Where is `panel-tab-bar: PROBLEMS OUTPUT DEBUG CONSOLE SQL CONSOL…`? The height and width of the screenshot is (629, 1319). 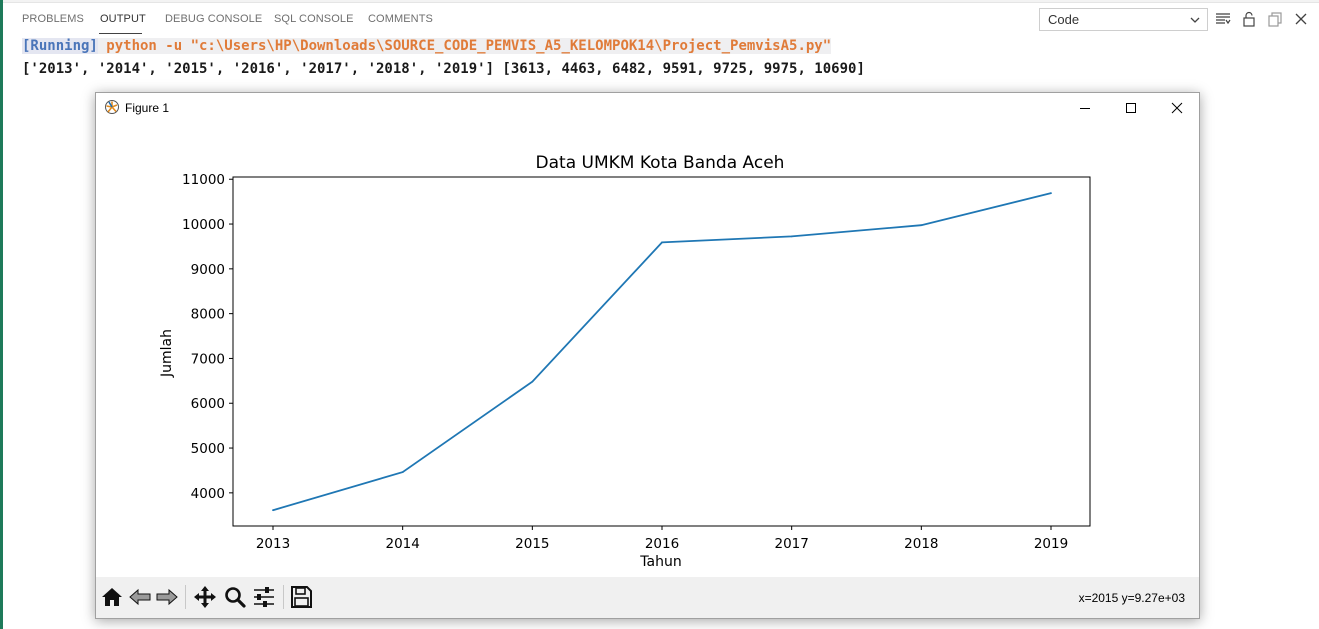 panel-tab-bar: PROBLEMS OUTPUT DEBUG CONSOLE SQL CONSOL… is located at coordinates (518, 19).